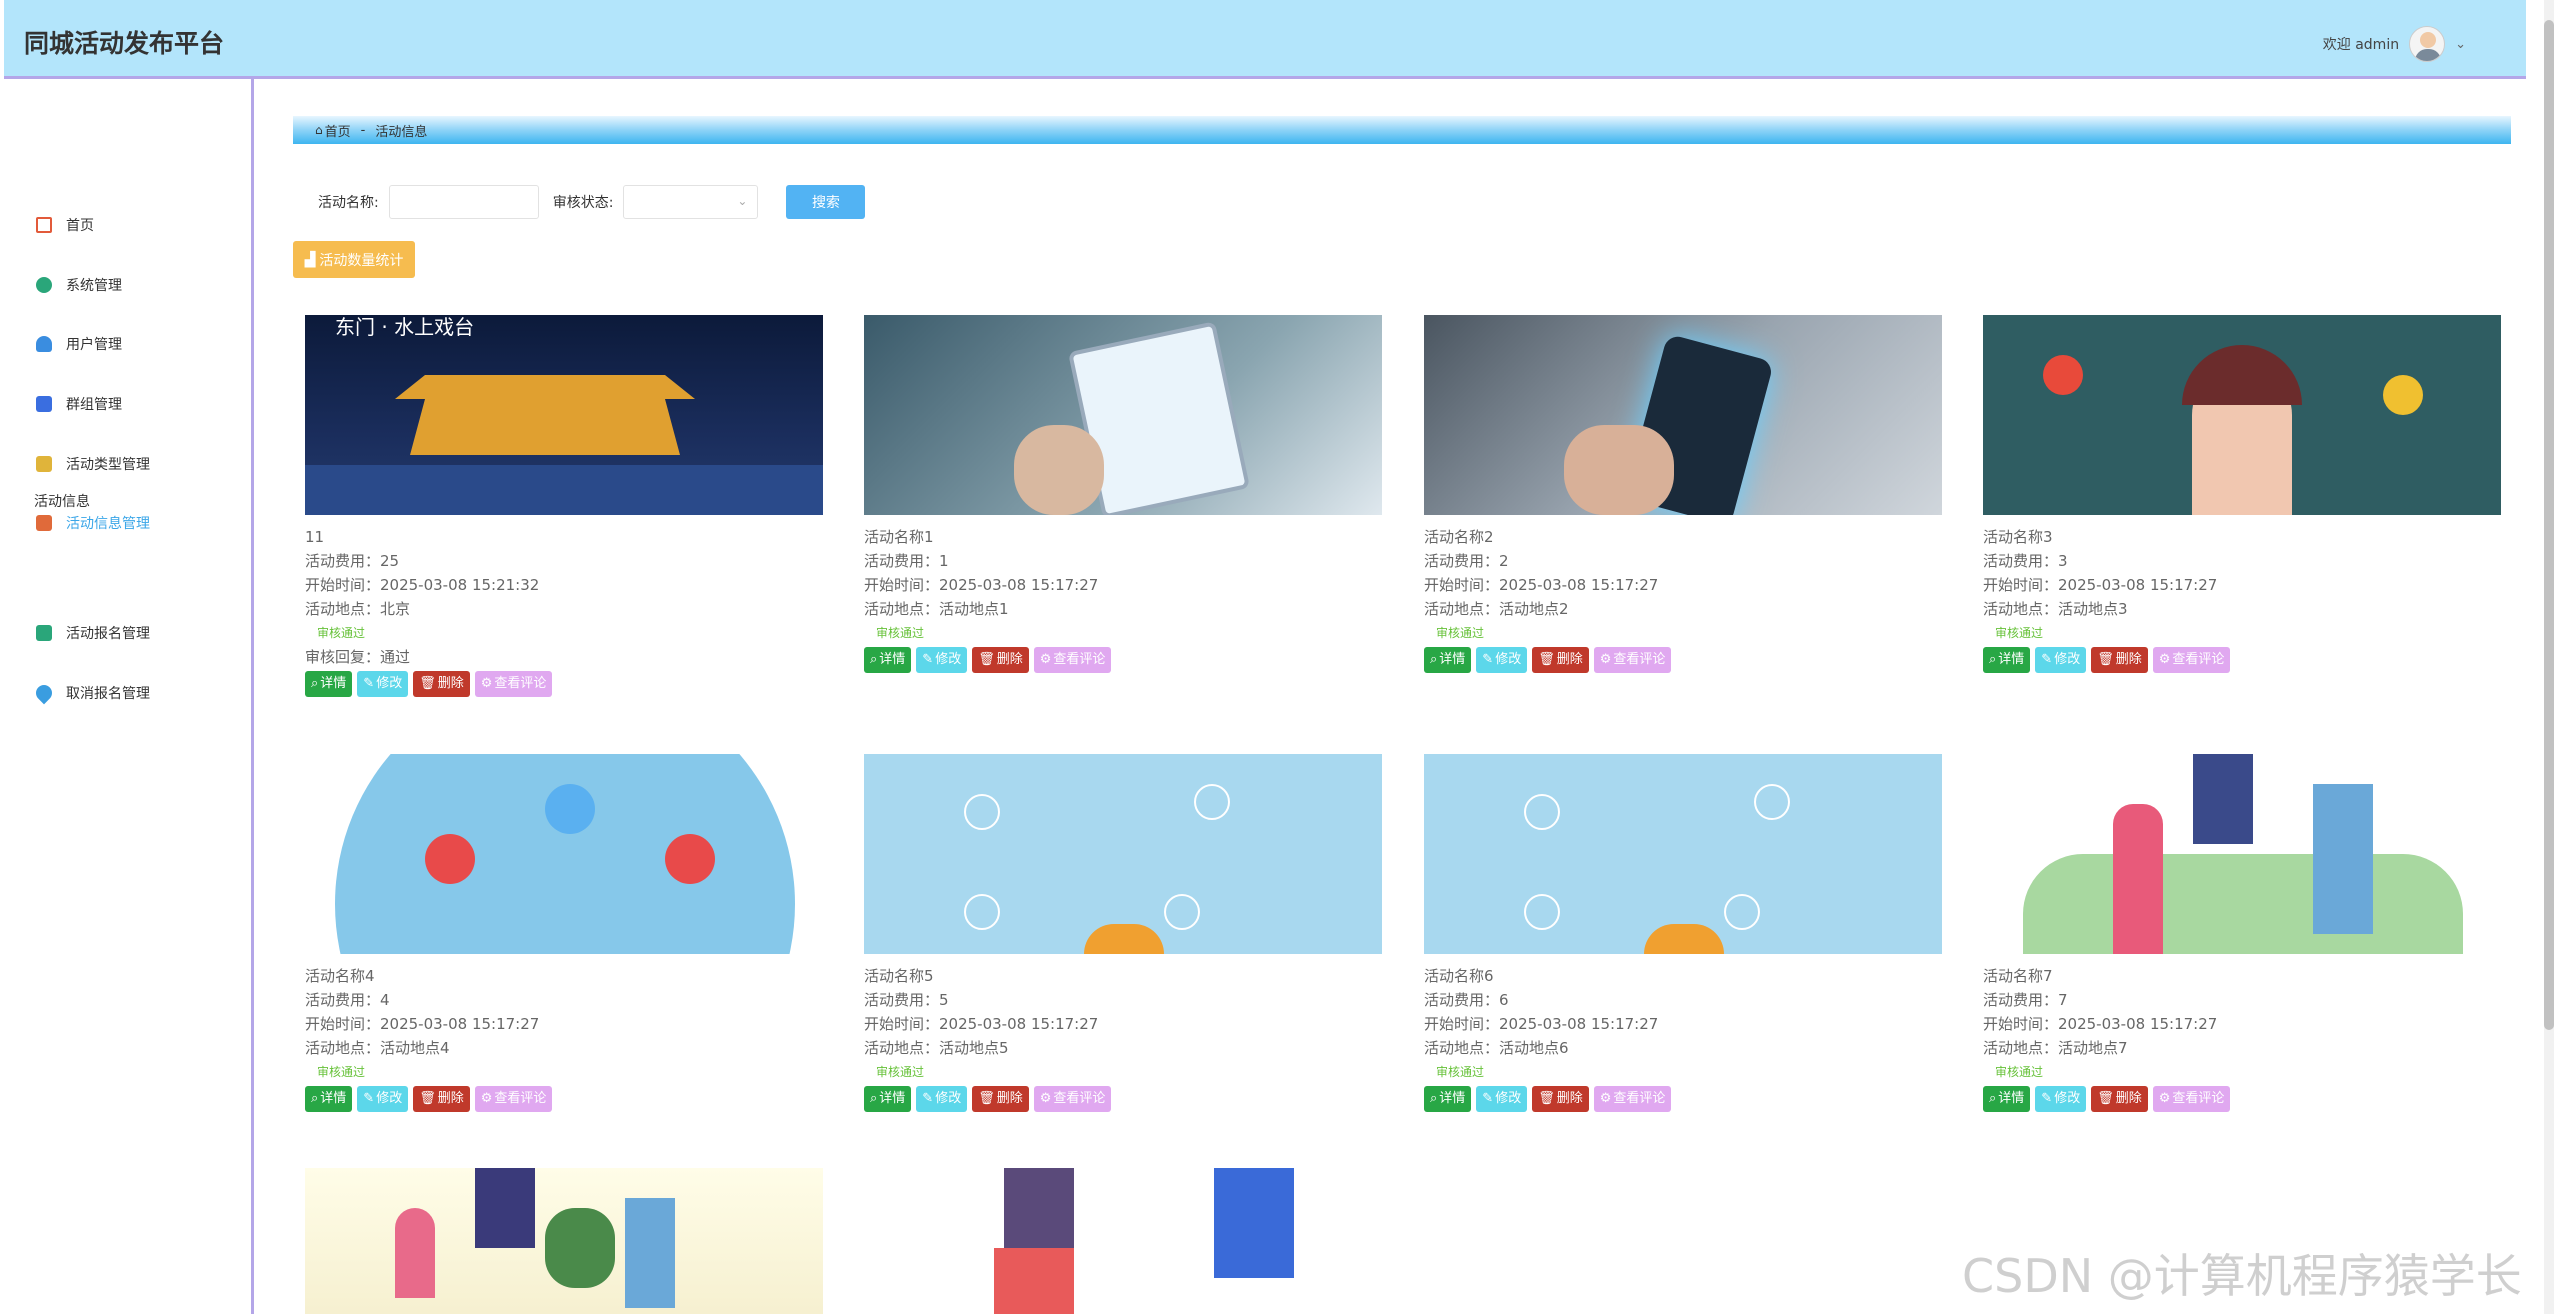 The height and width of the screenshot is (1314, 2560). Describe the element at coordinates (2549, 525) in the screenshot. I see `scrollbar-thumb` at that location.